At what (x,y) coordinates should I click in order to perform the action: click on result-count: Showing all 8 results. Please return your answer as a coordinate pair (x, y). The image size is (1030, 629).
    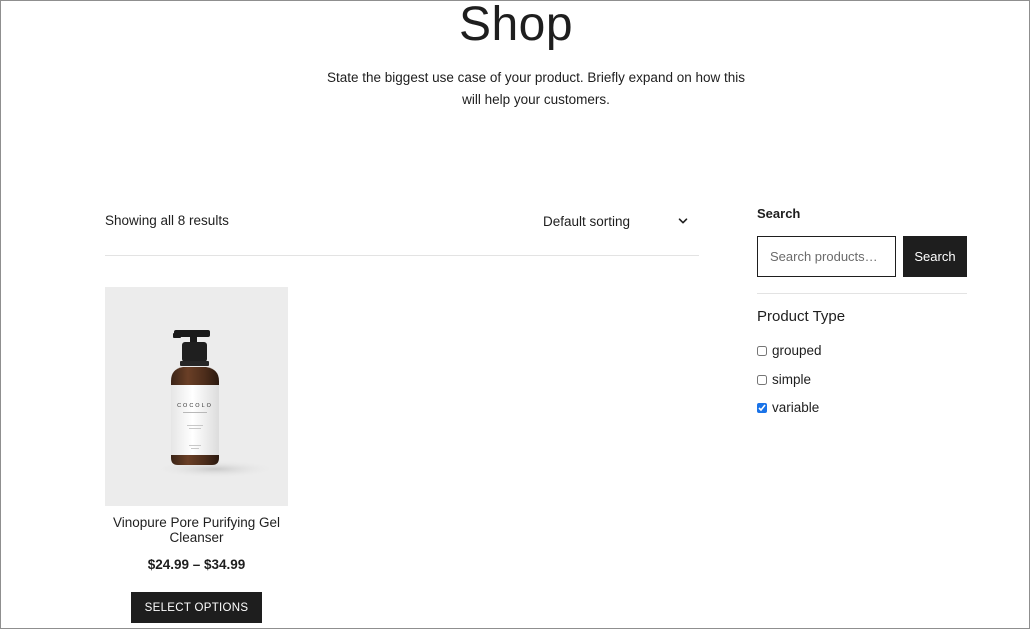
    Looking at the image, I should click on (167, 220).